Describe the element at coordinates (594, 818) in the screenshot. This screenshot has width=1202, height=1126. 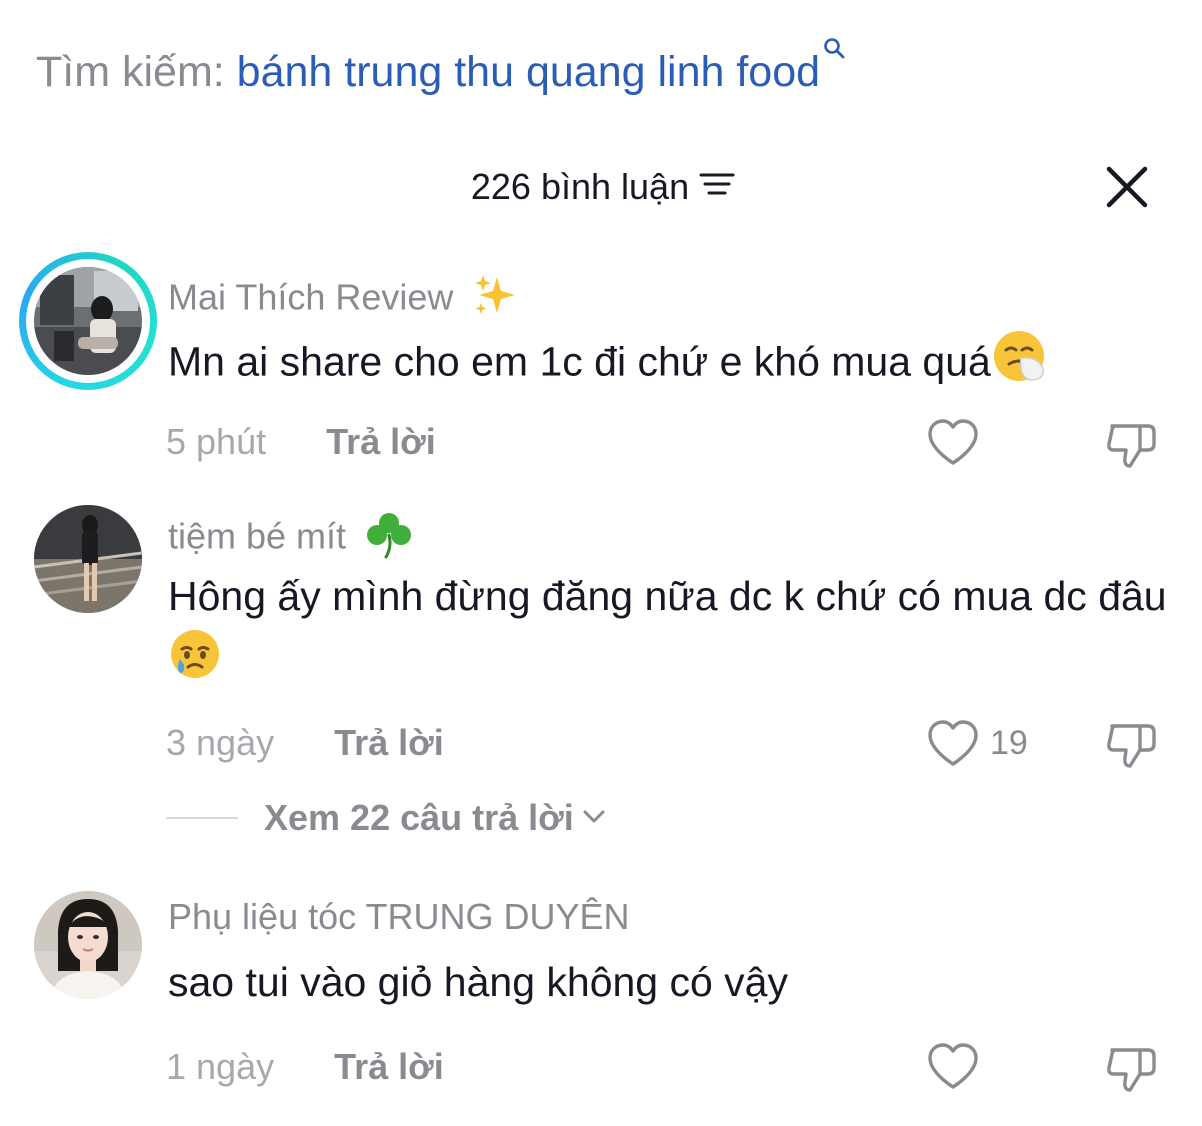
I see `chevron-down-icon` at that location.